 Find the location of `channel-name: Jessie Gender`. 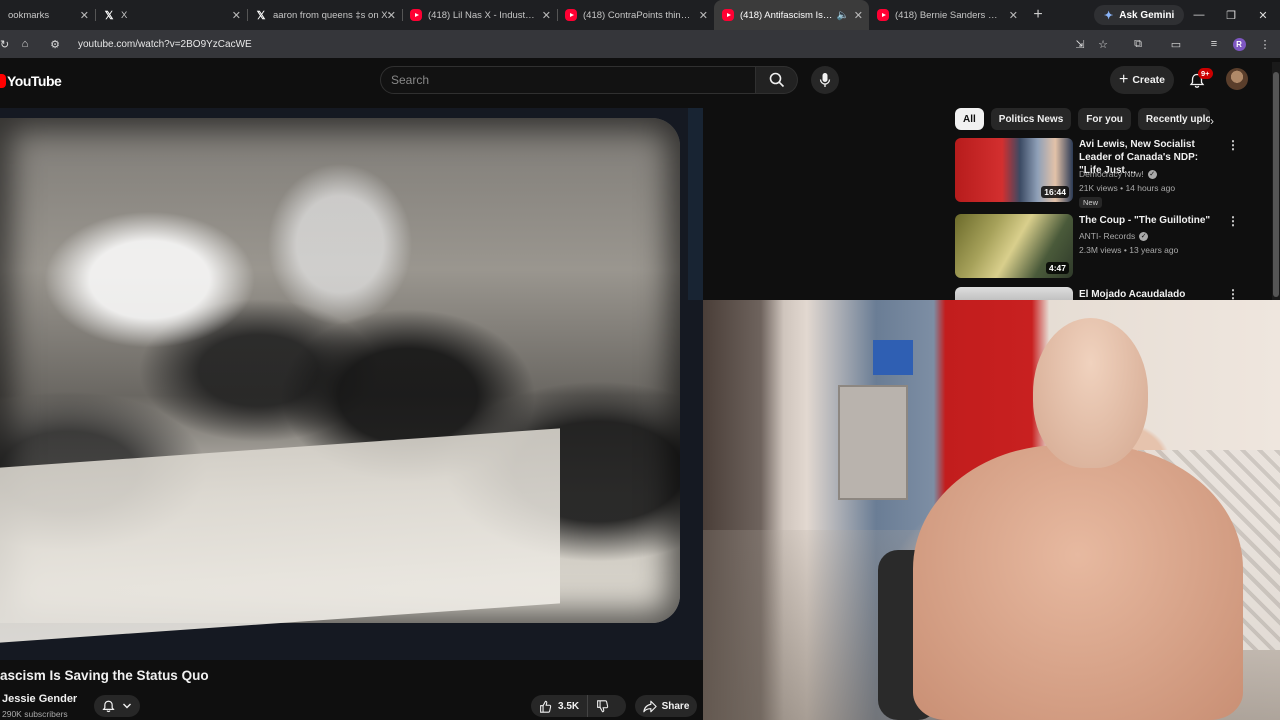

channel-name: Jessie Gender is located at coordinates (39, 699).